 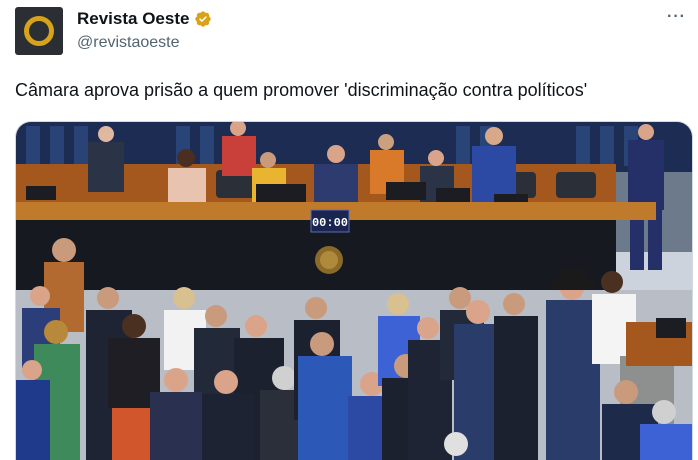 What do you see at coordinates (203, 19) in the screenshot?
I see `verified-badge-icon` at bounding box center [203, 19].